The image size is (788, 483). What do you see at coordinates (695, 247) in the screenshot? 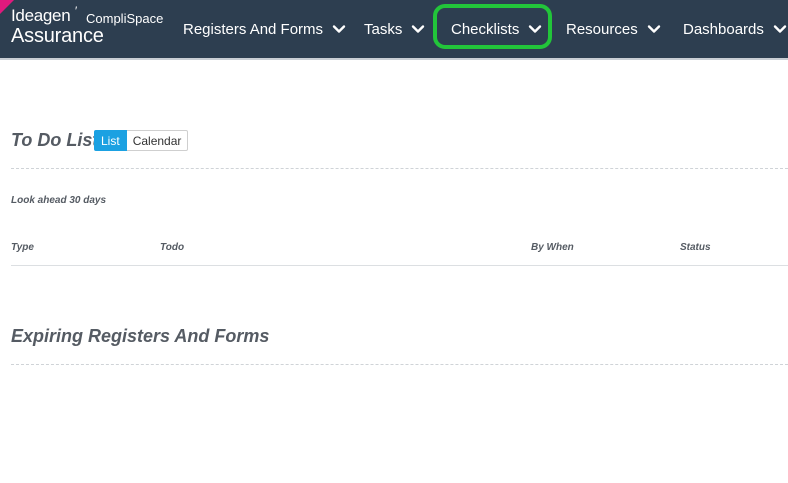
I see `column-header-status: Status` at bounding box center [695, 247].